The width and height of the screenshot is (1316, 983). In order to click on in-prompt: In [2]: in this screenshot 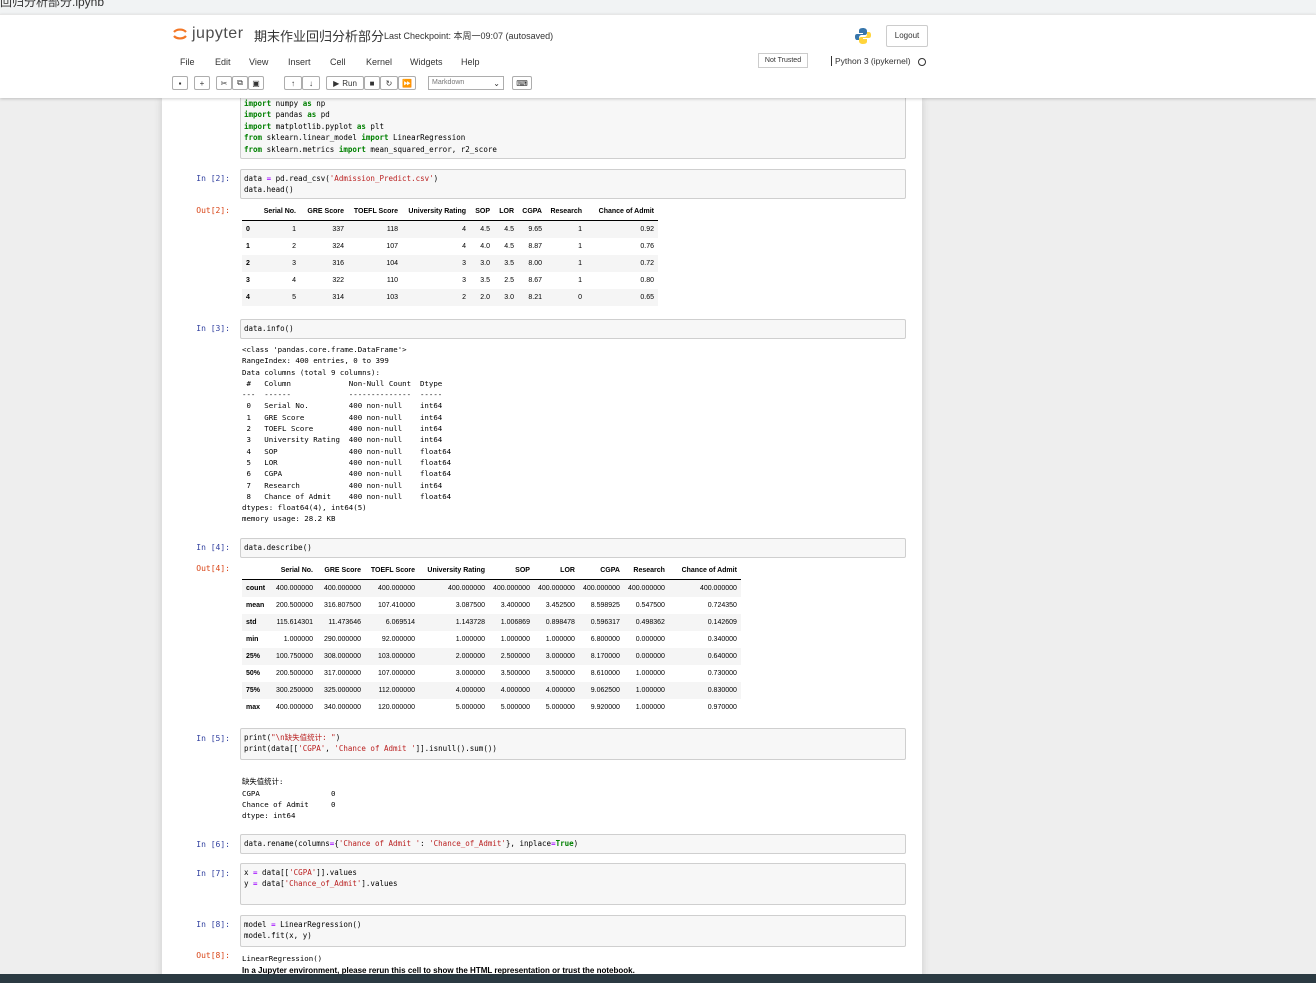, I will do `click(213, 178)`.